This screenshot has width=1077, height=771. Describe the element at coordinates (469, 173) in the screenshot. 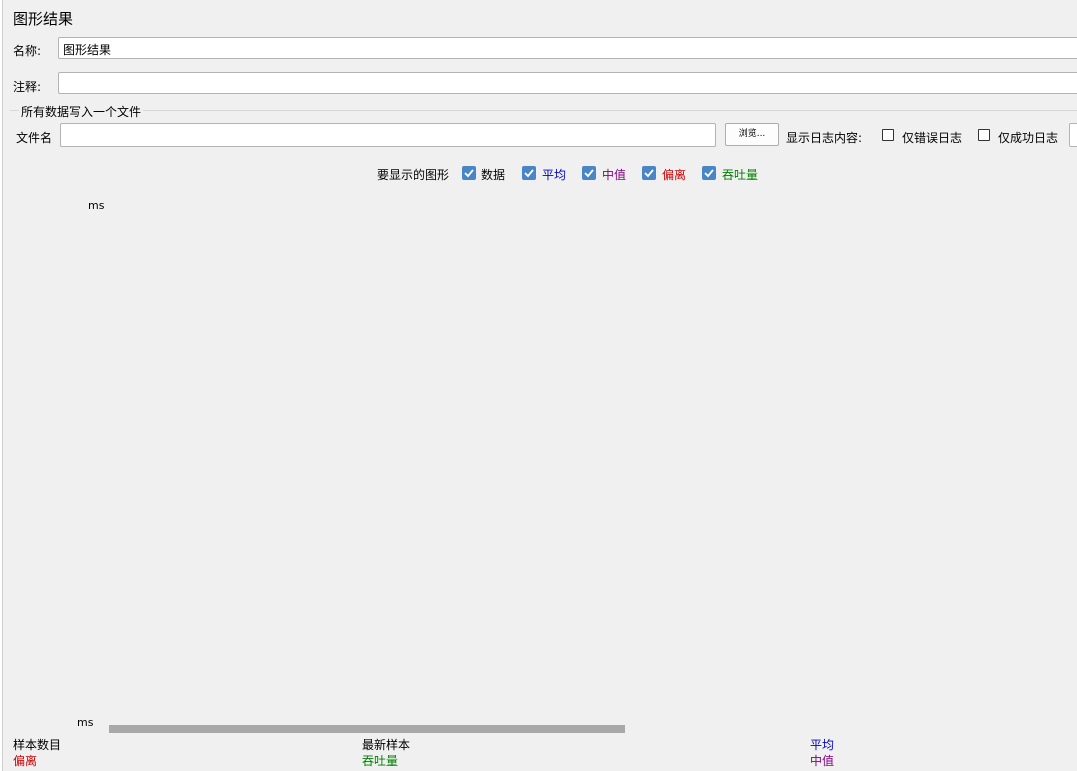

I see `data-checkbox` at that location.